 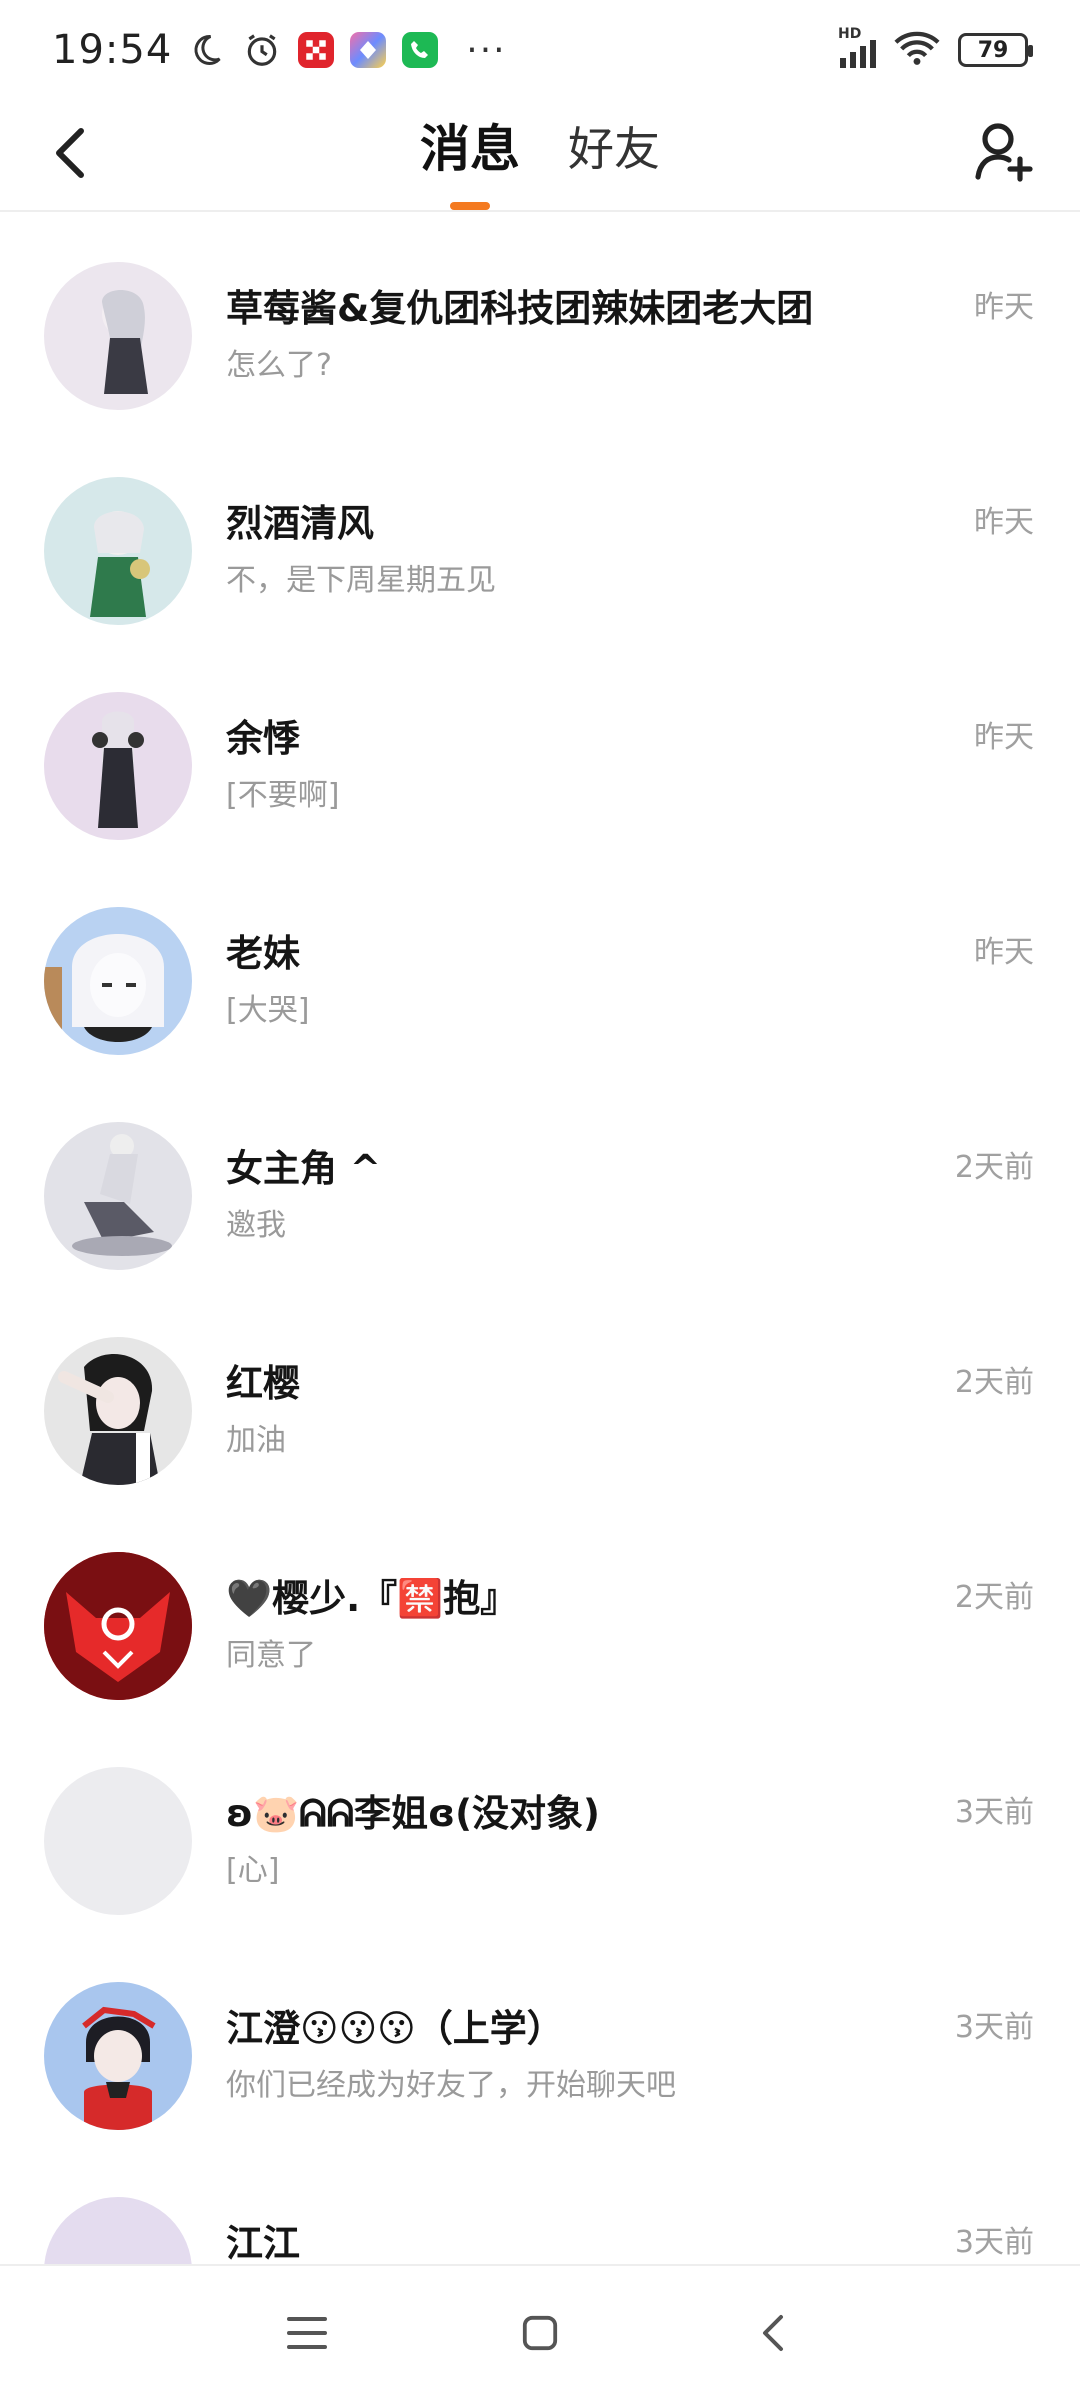 What do you see at coordinates (271, 1655) in the screenshot?
I see `conversation-preview: 同意了` at bounding box center [271, 1655].